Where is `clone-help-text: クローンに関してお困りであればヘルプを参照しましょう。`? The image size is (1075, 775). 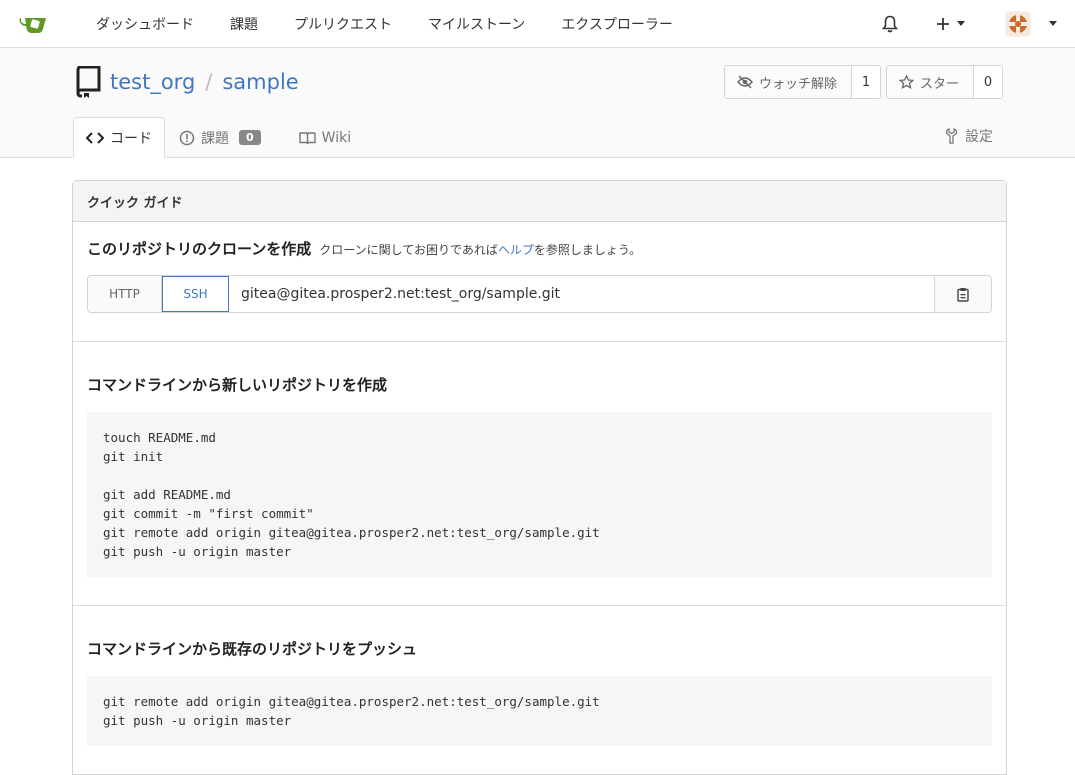 clone-help-text: クローンに関してお困りであればヘルプを参照しましょう。 is located at coordinates (480, 249).